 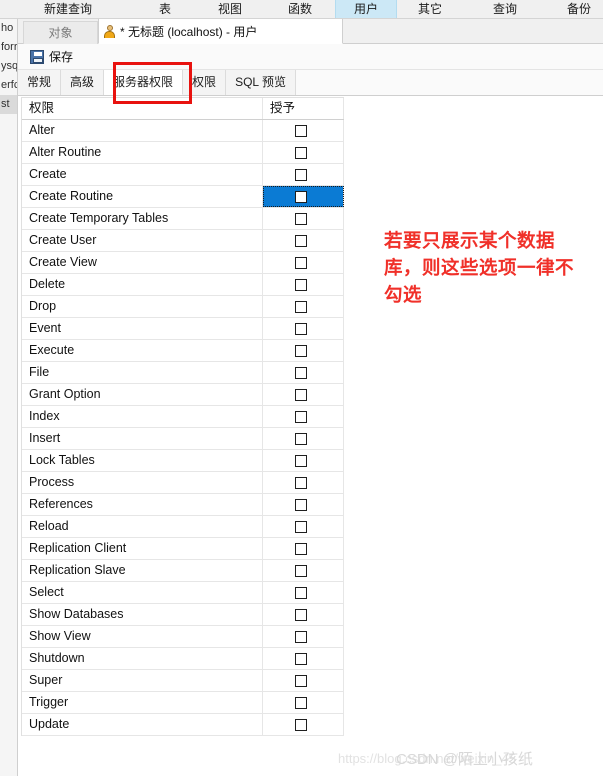 What do you see at coordinates (183, 197) in the screenshot?
I see `table-row: Create Routine` at bounding box center [183, 197].